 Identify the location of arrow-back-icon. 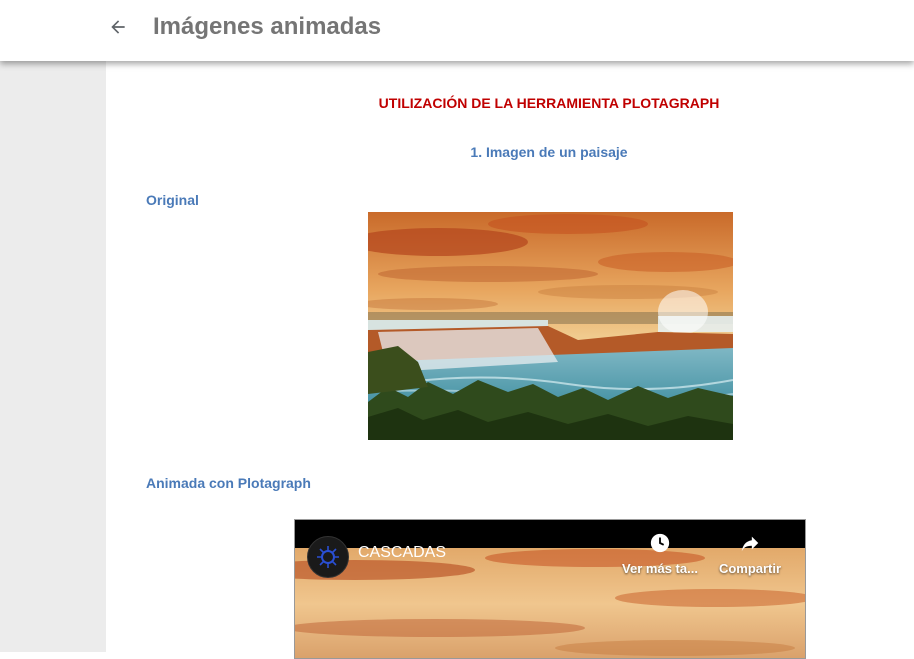
(118, 27).